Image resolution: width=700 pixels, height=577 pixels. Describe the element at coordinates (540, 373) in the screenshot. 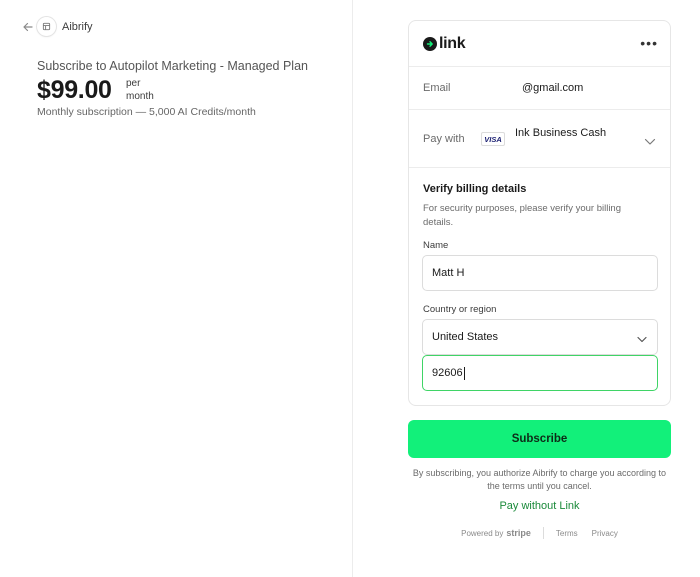

I see `zip-input: 92606` at that location.